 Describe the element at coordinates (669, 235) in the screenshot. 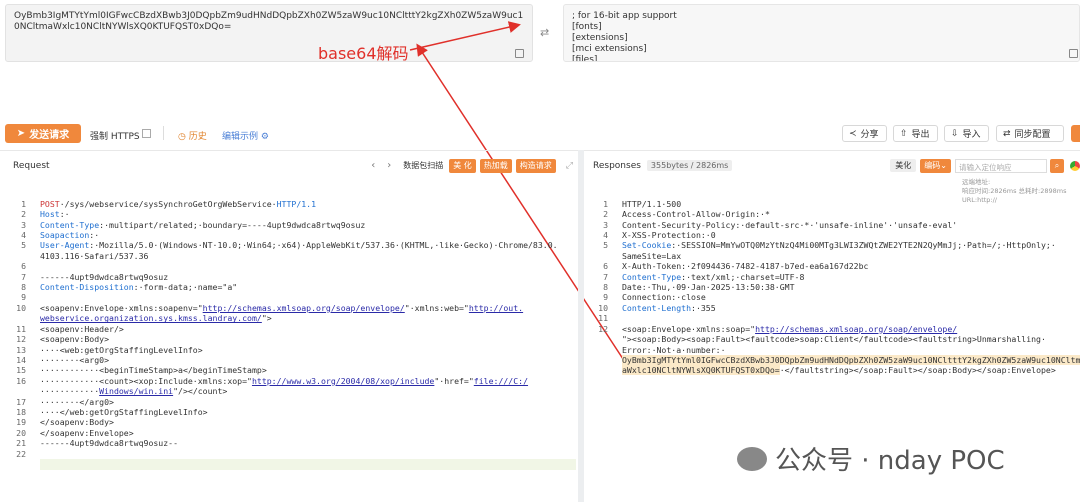

I see `code-token: X-XSS-Protection:·0` at that location.